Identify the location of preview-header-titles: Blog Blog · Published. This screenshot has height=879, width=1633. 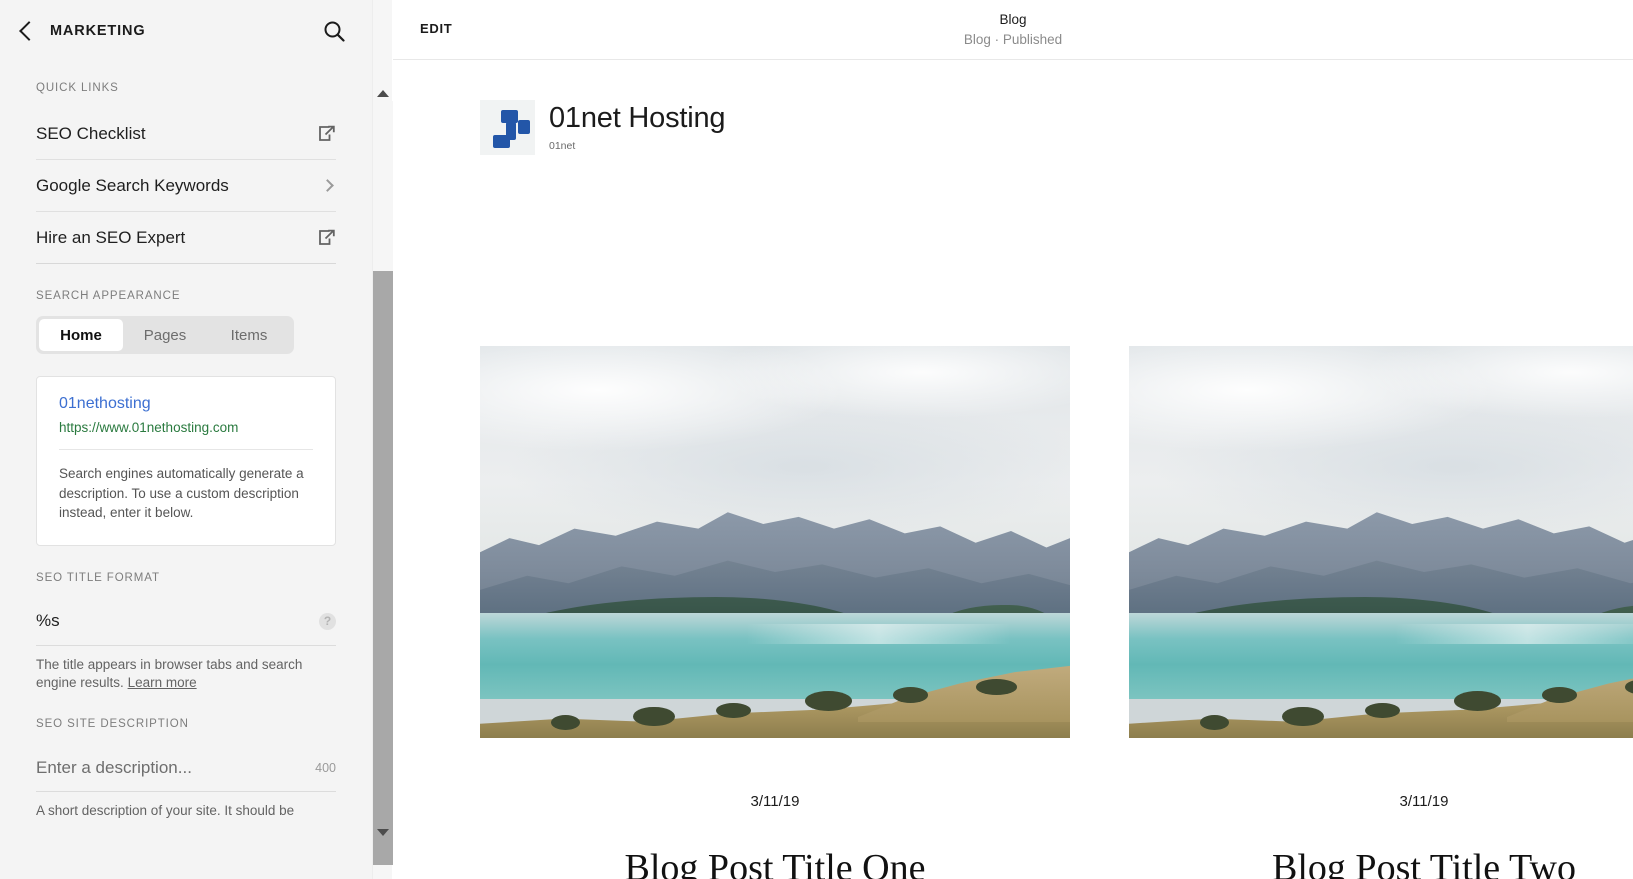
(1013, 29).